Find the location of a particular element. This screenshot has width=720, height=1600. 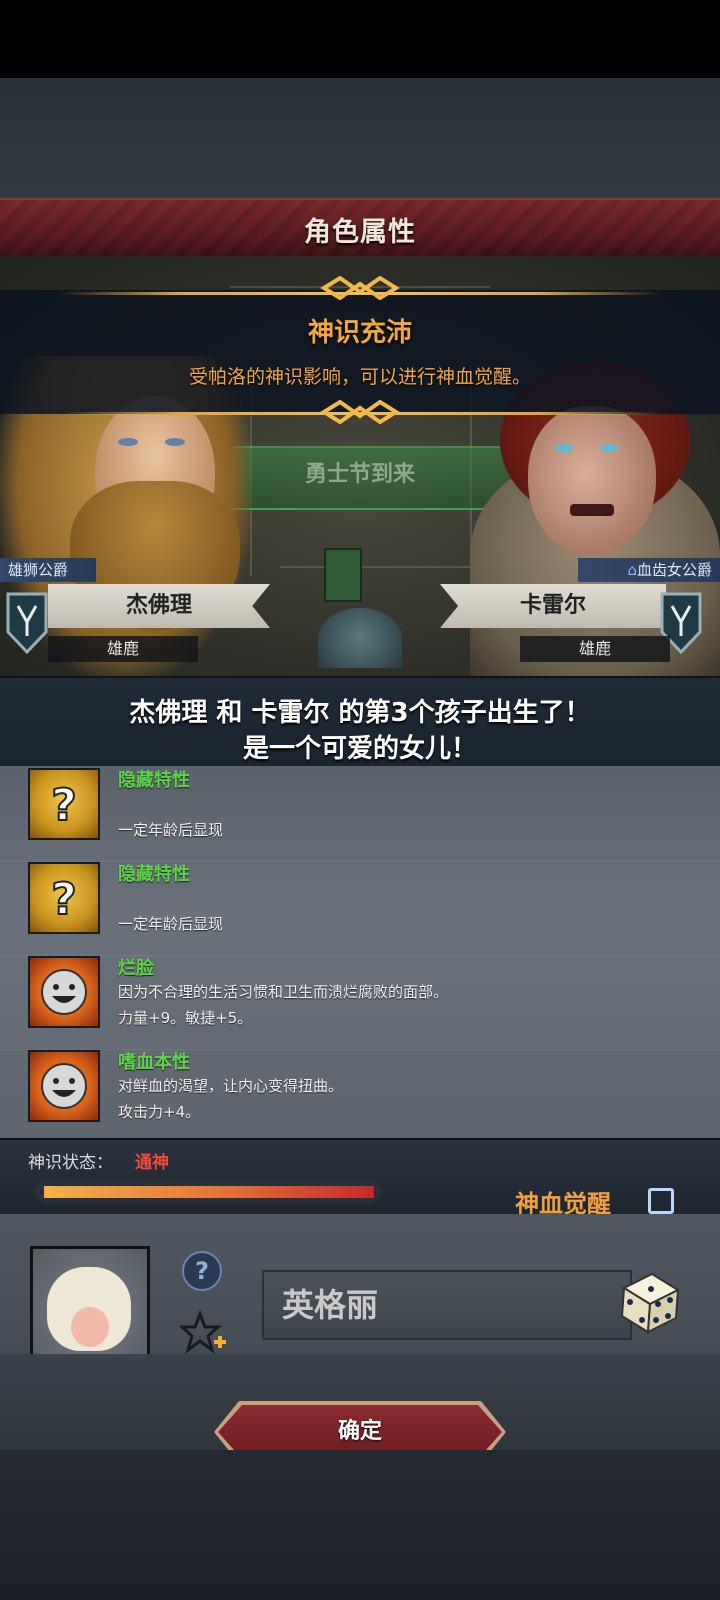

baby-face is located at coordinates (90, 1327).